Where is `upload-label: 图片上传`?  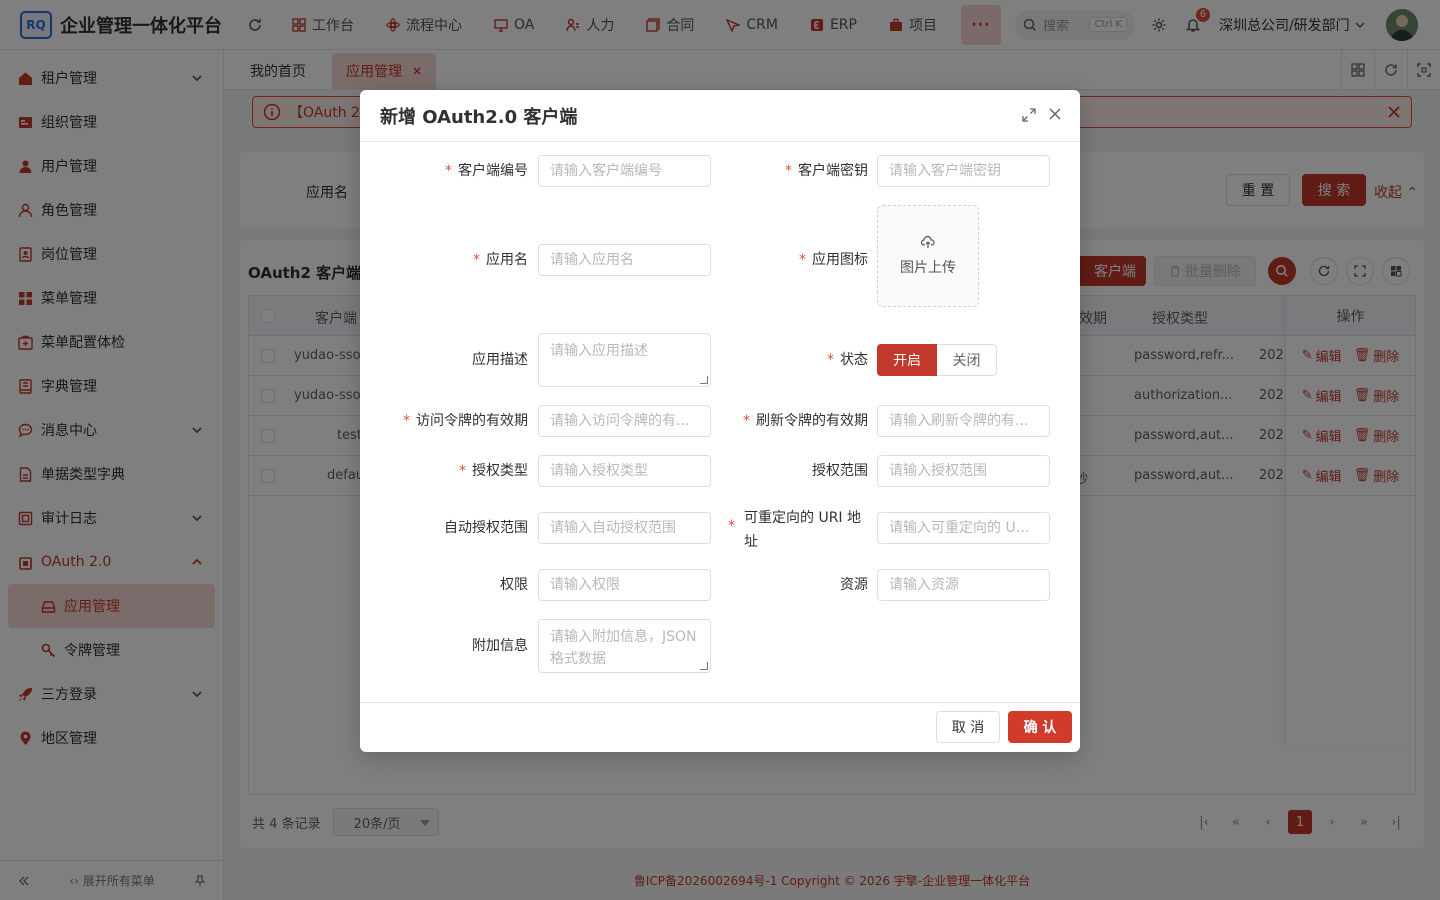 upload-label: 图片上传 is located at coordinates (928, 268).